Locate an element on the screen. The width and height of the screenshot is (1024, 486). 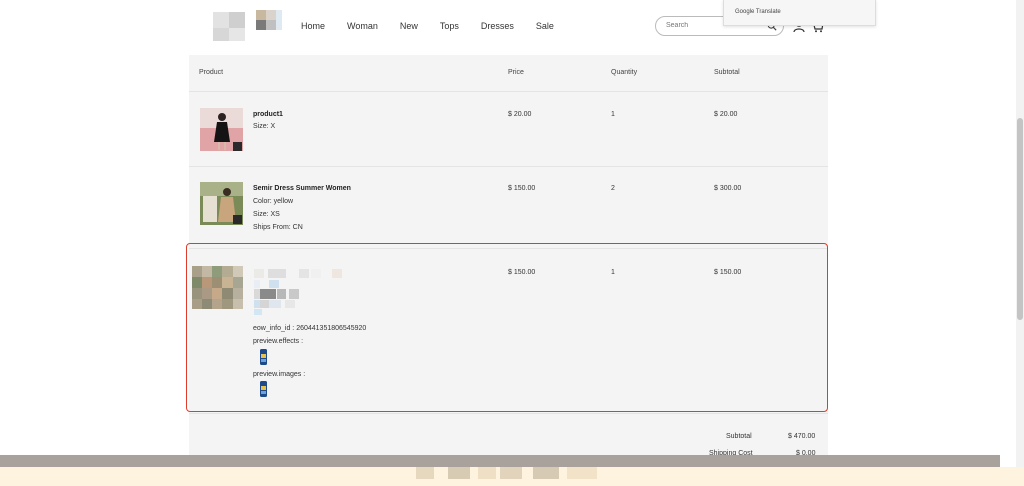
header-product: Product is located at coordinates (211, 72).